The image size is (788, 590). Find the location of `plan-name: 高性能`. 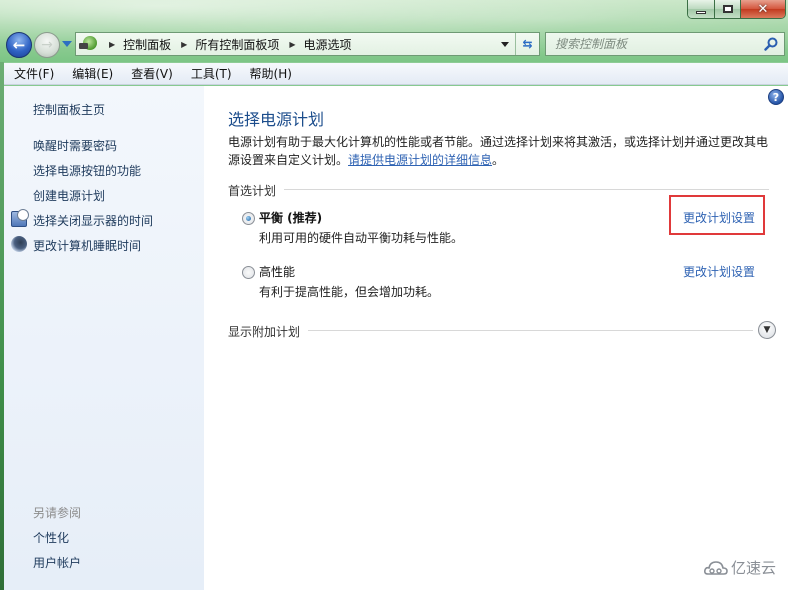

plan-name: 高性能 is located at coordinates (277, 271).